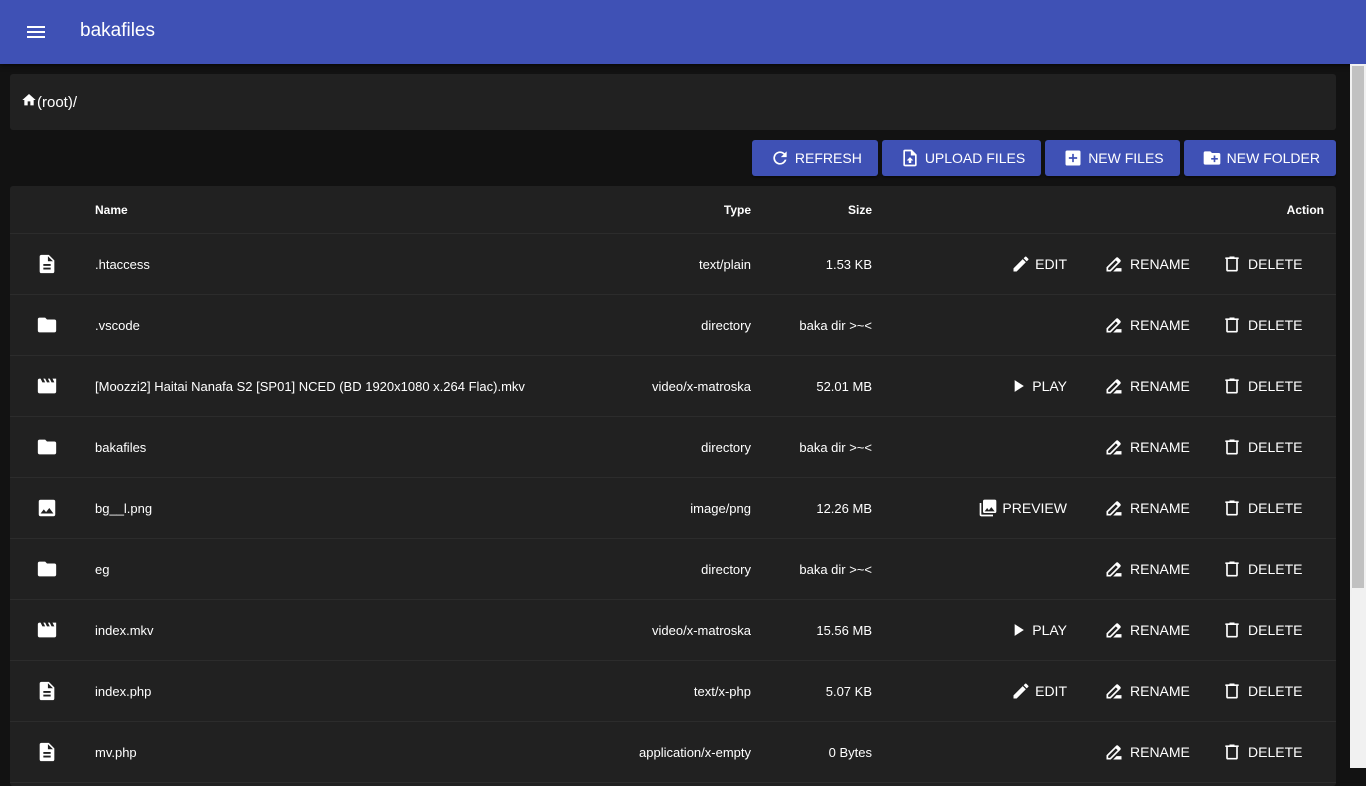 The image size is (1366, 786). What do you see at coordinates (814, 158) in the screenshot?
I see `refresh-button: REFRESH` at bounding box center [814, 158].